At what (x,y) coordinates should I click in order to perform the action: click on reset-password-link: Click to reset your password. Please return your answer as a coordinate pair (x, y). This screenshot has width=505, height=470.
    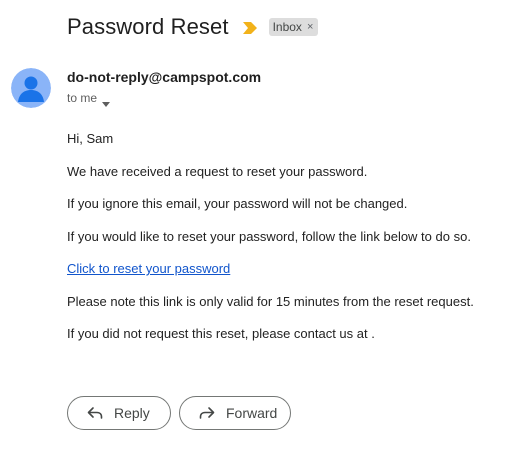
    Looking at the image, I should click on (148, 268).